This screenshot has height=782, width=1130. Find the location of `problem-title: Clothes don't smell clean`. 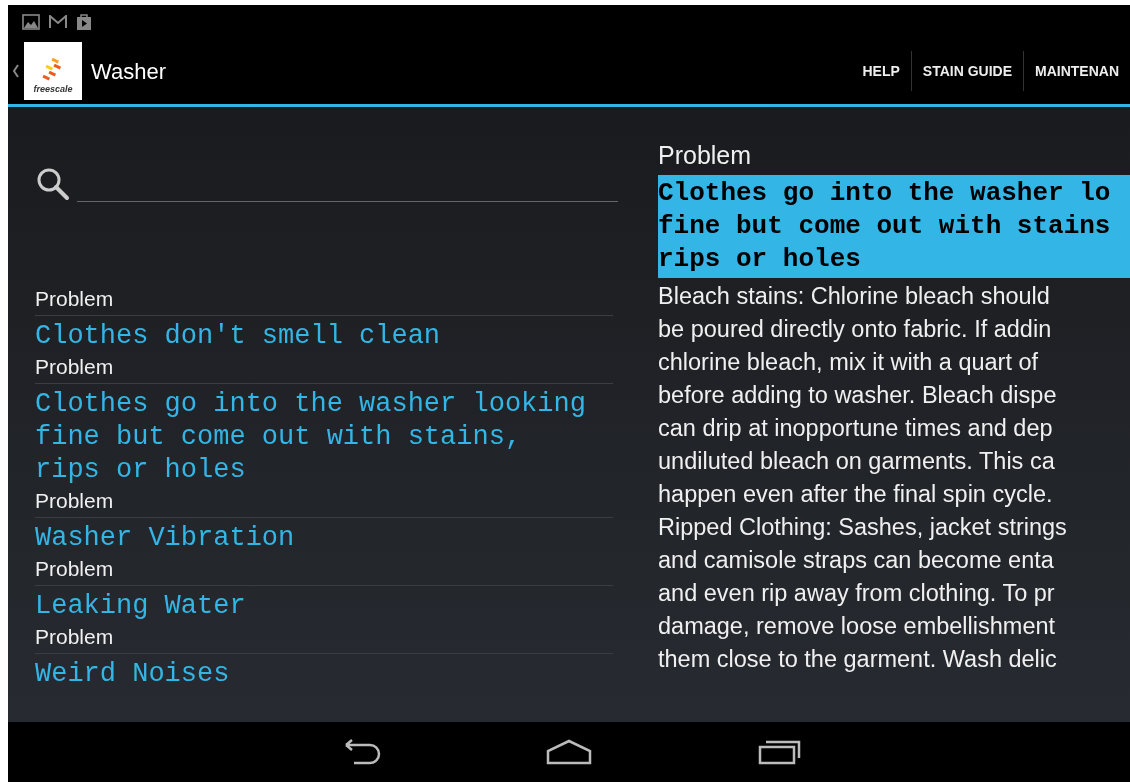

problem-title: Clothes don't smell clean is located at coordinates (324, 334).